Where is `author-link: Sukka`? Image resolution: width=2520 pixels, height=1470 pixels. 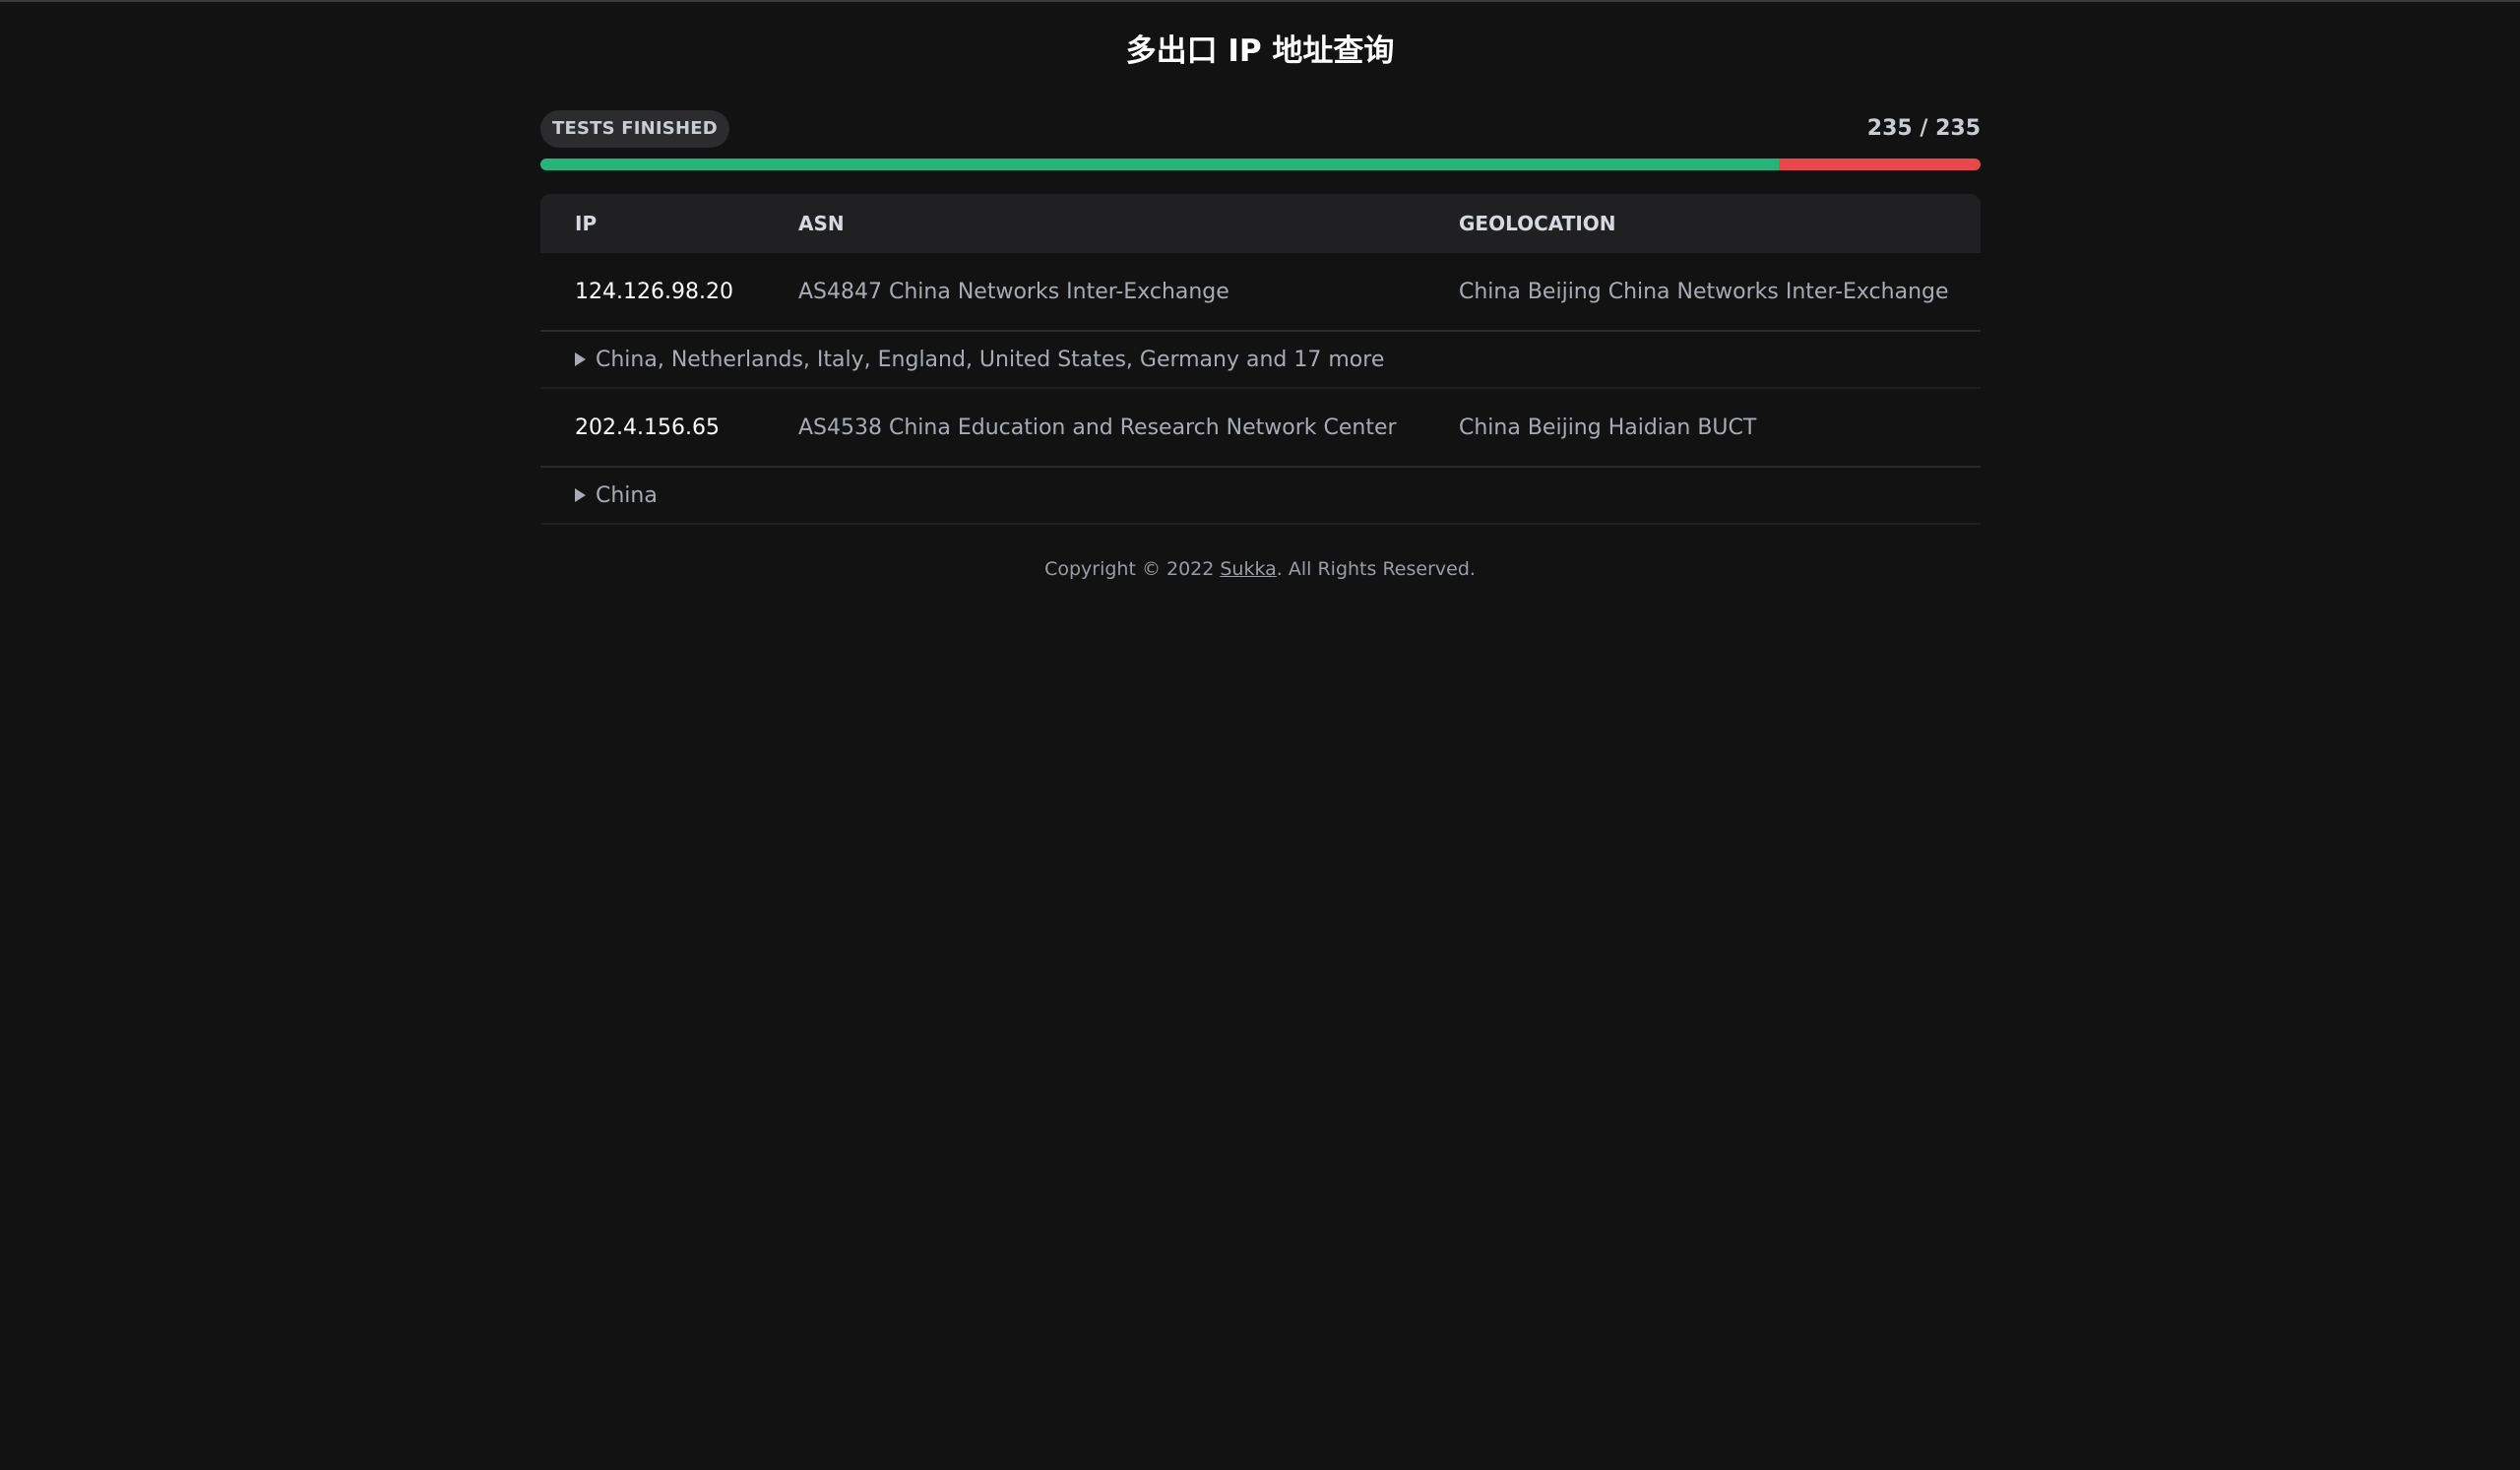 author-link: Sukka is located at coordinates (1248, 569).